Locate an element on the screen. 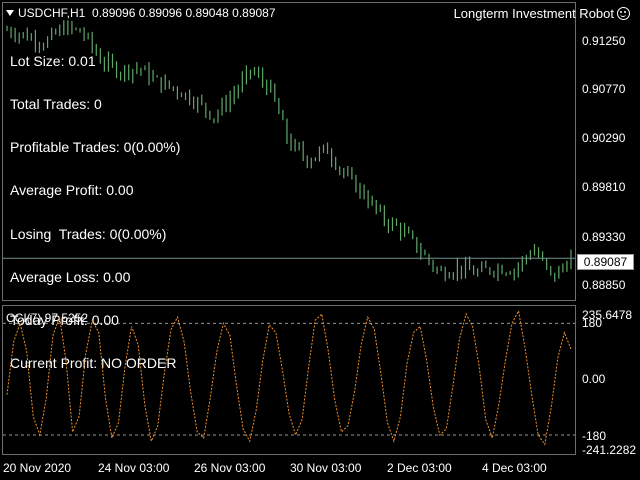 The height and width of the screenshot is (480, 640). robot-title-text: Longterm Investment Robot is located at coordinates (533, 13).